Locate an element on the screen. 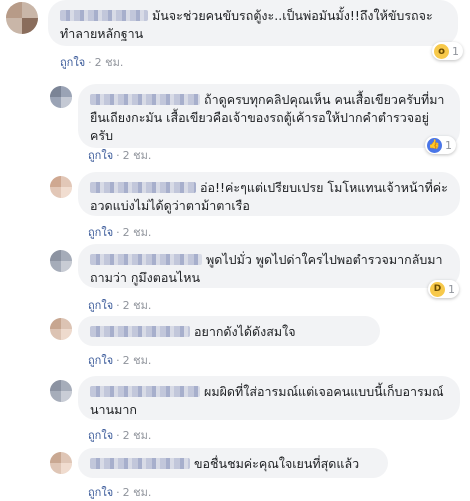 This screenshot has width=470, height=501. reaction-summary: D 1 is located at coordinates (443, 289).